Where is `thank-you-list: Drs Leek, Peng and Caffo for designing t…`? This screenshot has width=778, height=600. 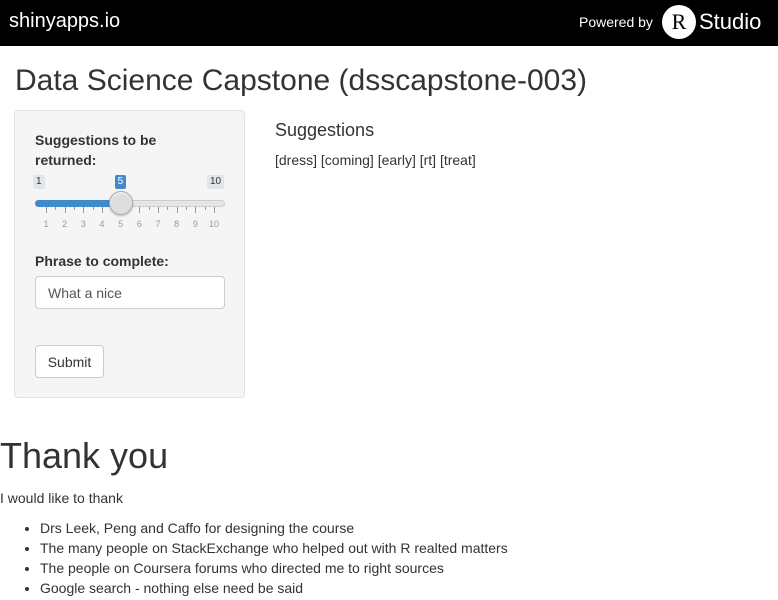 thank-you-list: Drs Leek, Peng and Caffo for designing t… is located at coordinates (254, 558).